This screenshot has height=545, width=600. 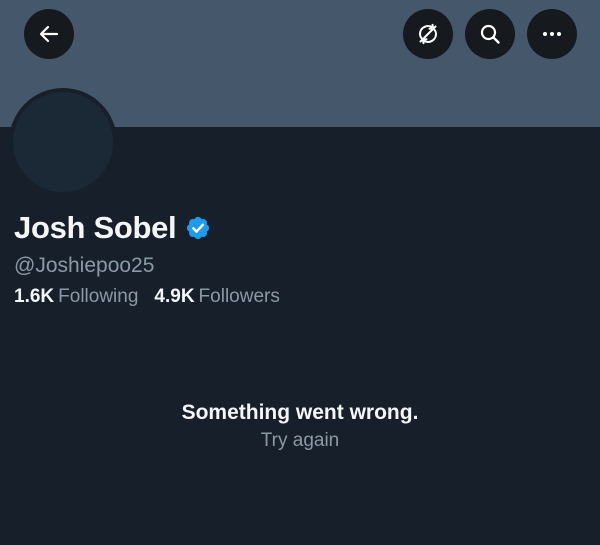 What do you see at coordinates (300, 441) in the screenshot?
I see `try-again-button: Try again` at bounding box center [300, 441].